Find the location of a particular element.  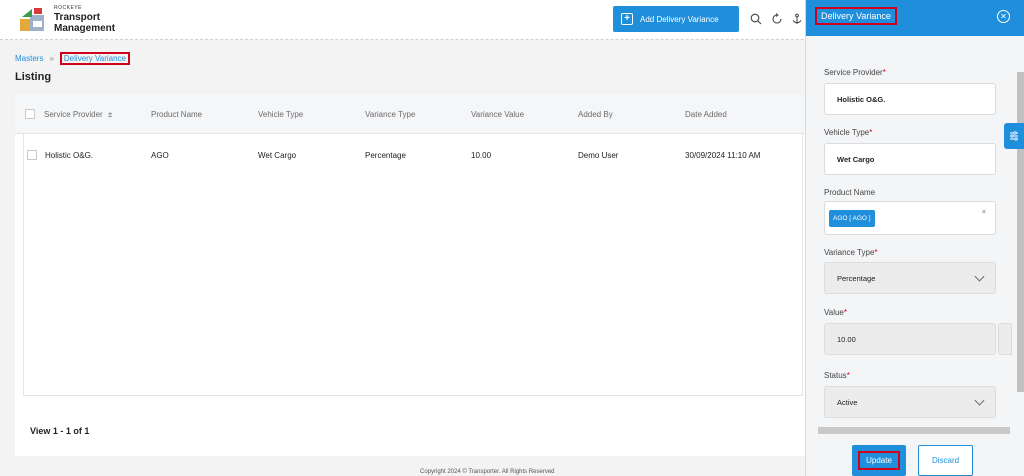

status-label: Status* is located at coordinates (837, 375).